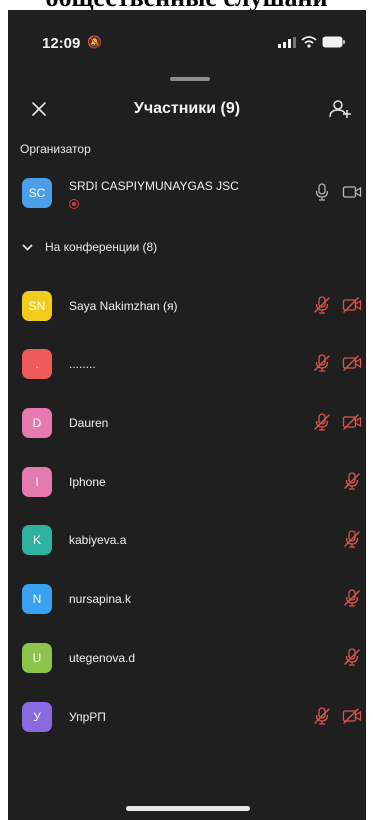 The height and width of the screenshot is (820, 373). Describe the element at coordinates (37, 364) in the screenshot. I see `avatar: .` at that location.